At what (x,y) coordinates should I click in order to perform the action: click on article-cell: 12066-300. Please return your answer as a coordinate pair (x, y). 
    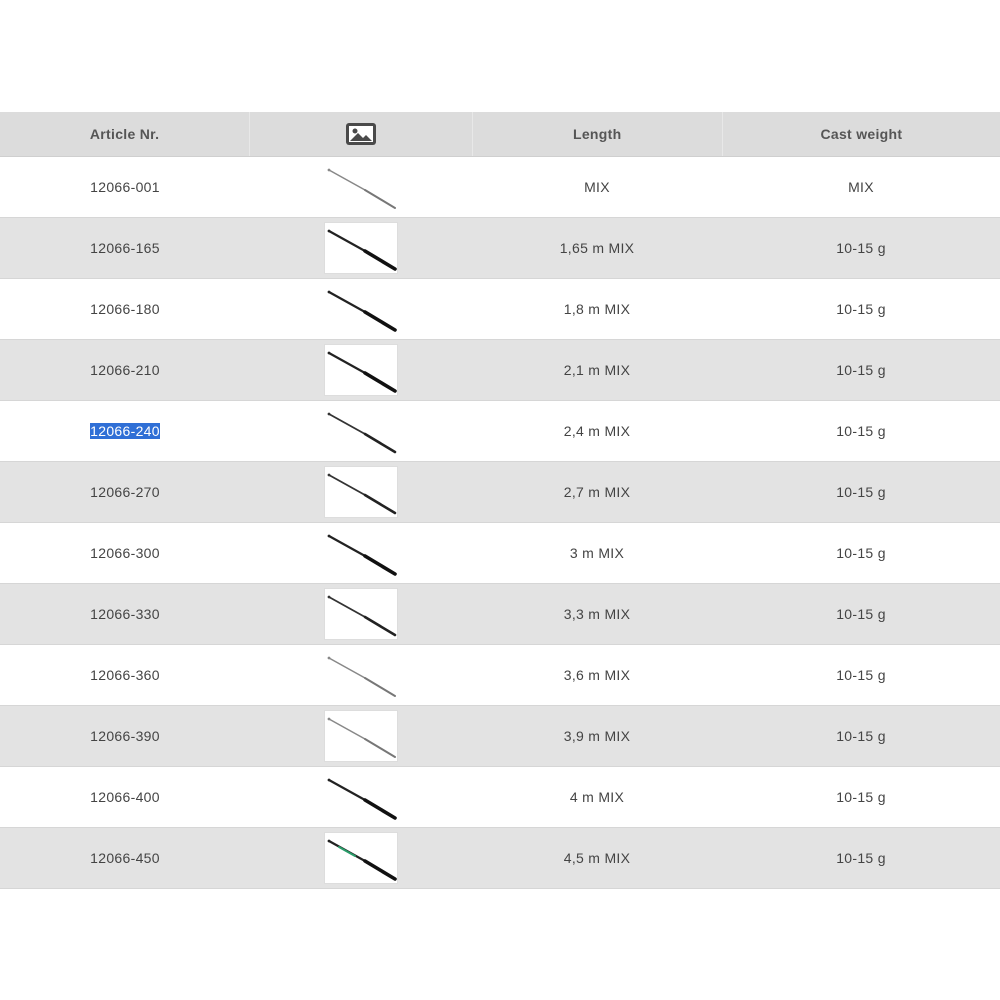
    Looking at the image, I should click on (125, 553).